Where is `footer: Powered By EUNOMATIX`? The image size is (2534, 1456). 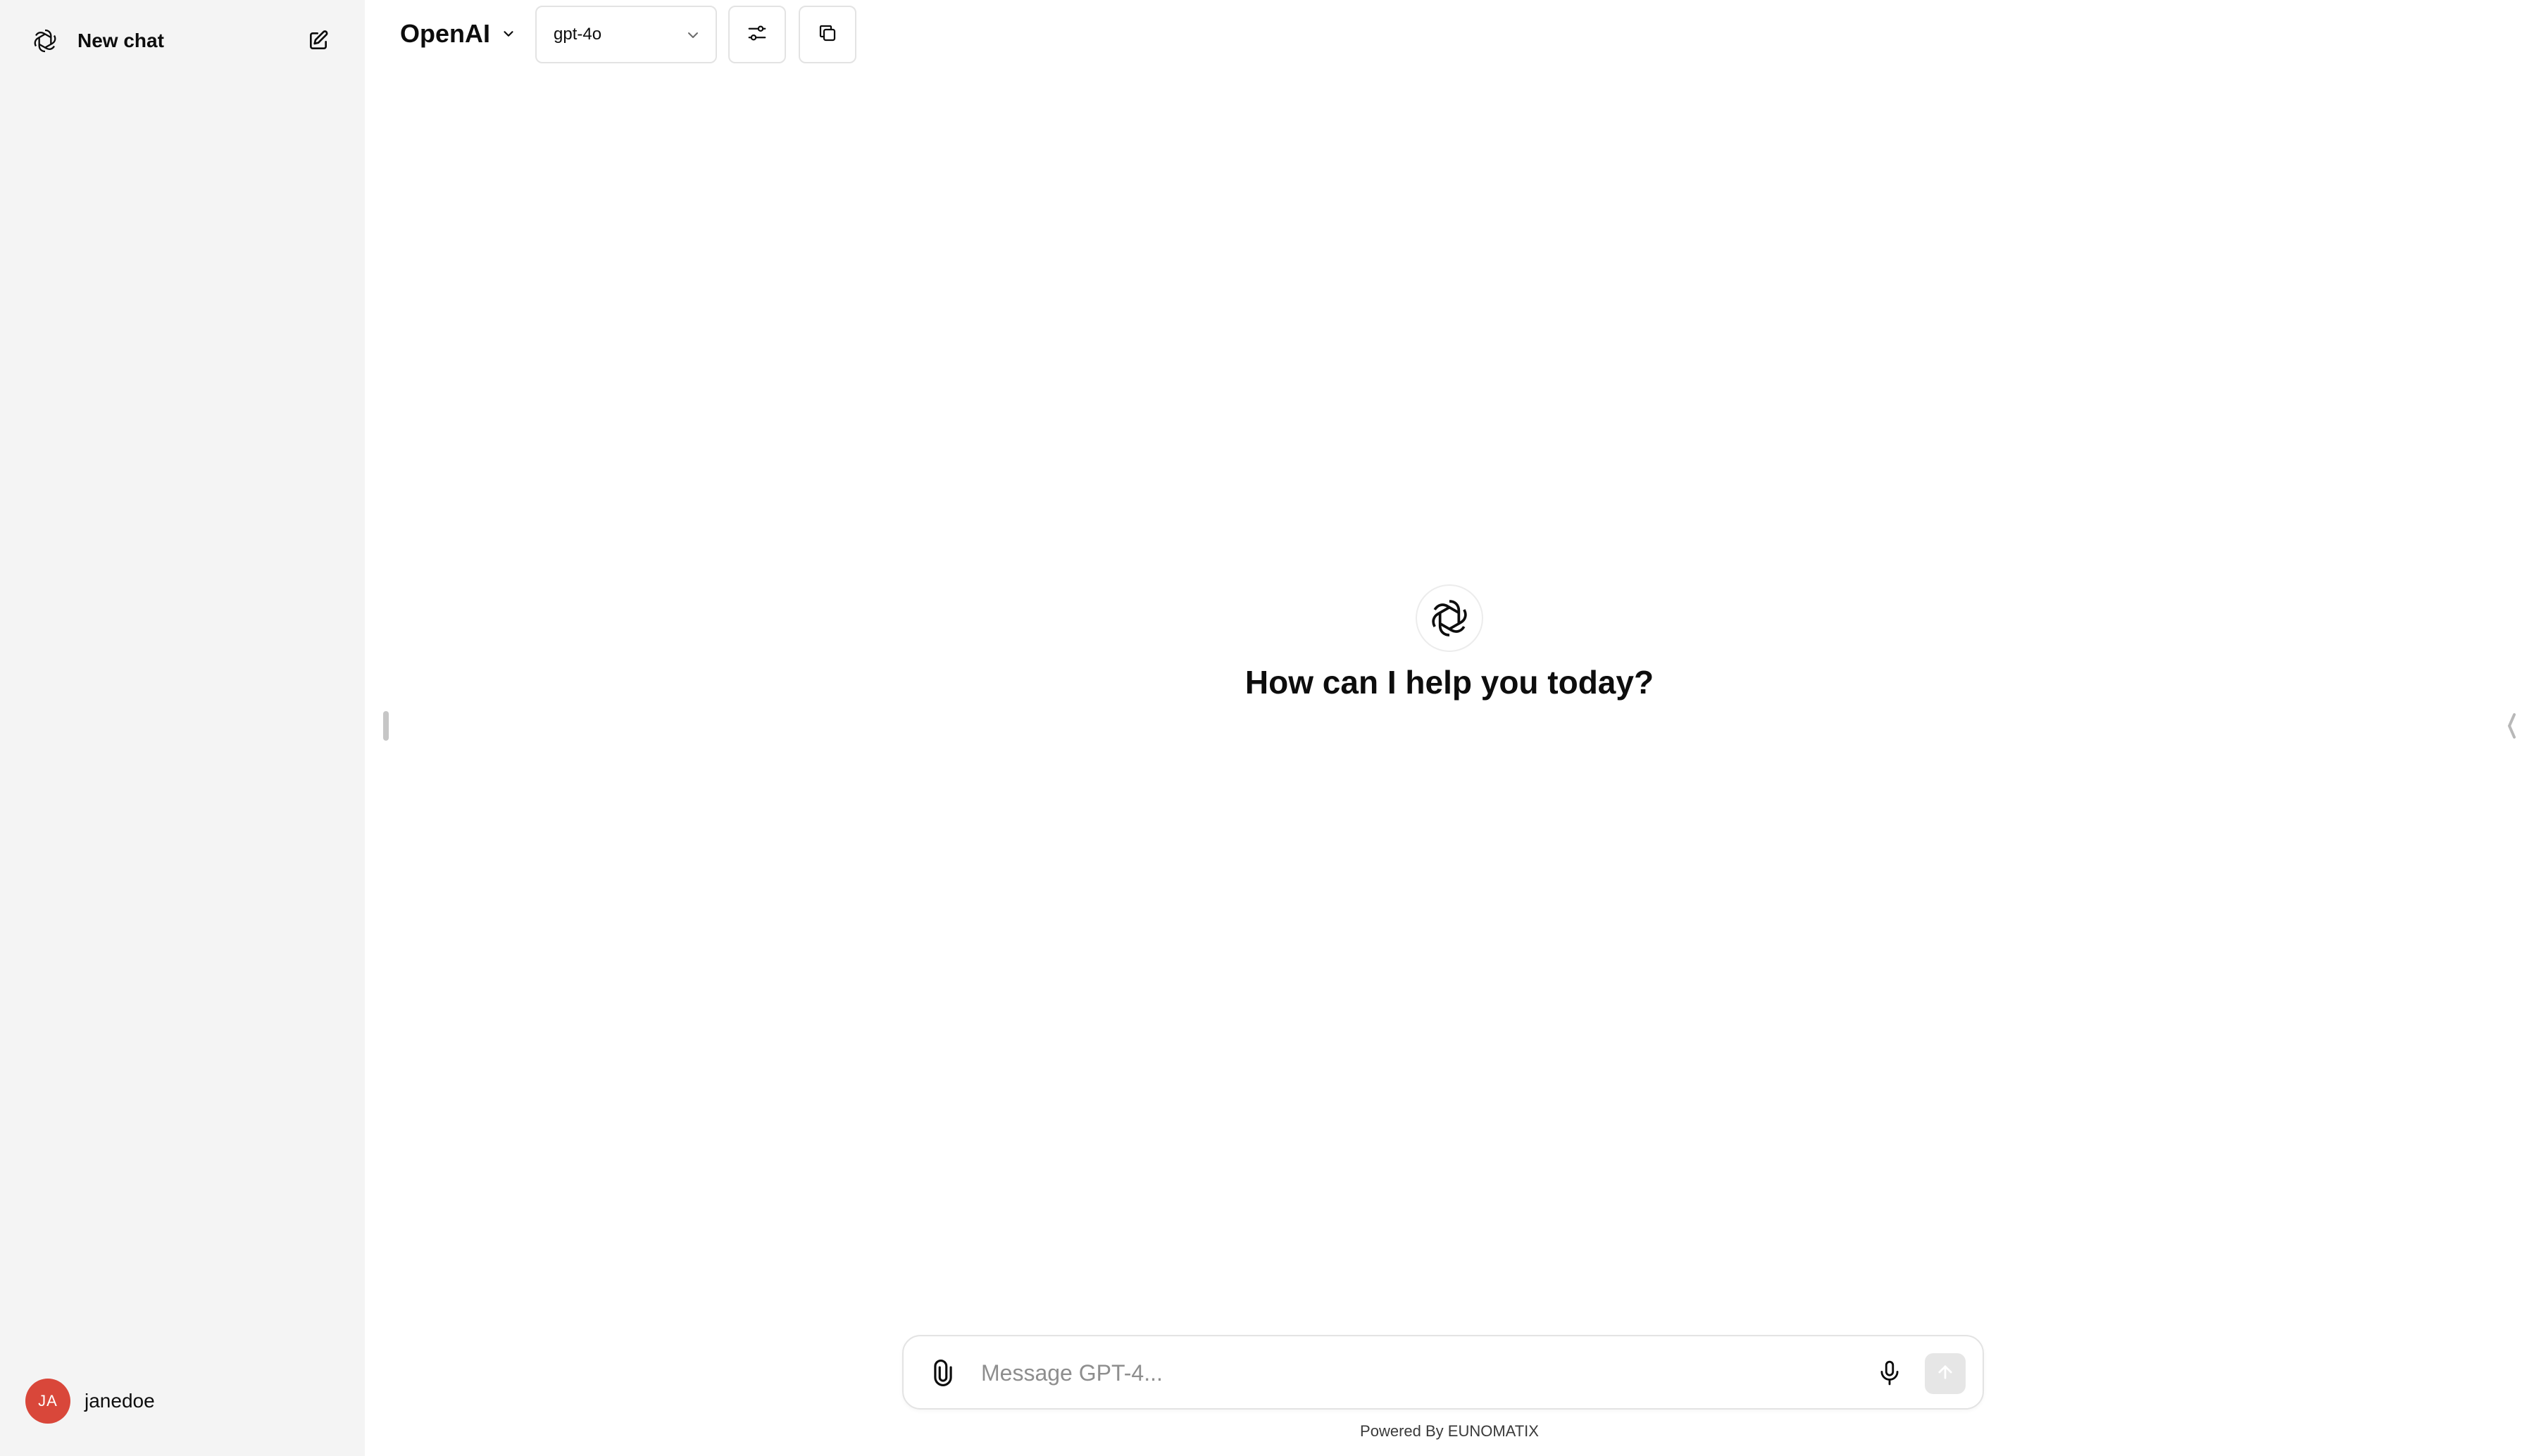
footer: Powered By EUNOMATIX is located at coordinates (1449, 1431).